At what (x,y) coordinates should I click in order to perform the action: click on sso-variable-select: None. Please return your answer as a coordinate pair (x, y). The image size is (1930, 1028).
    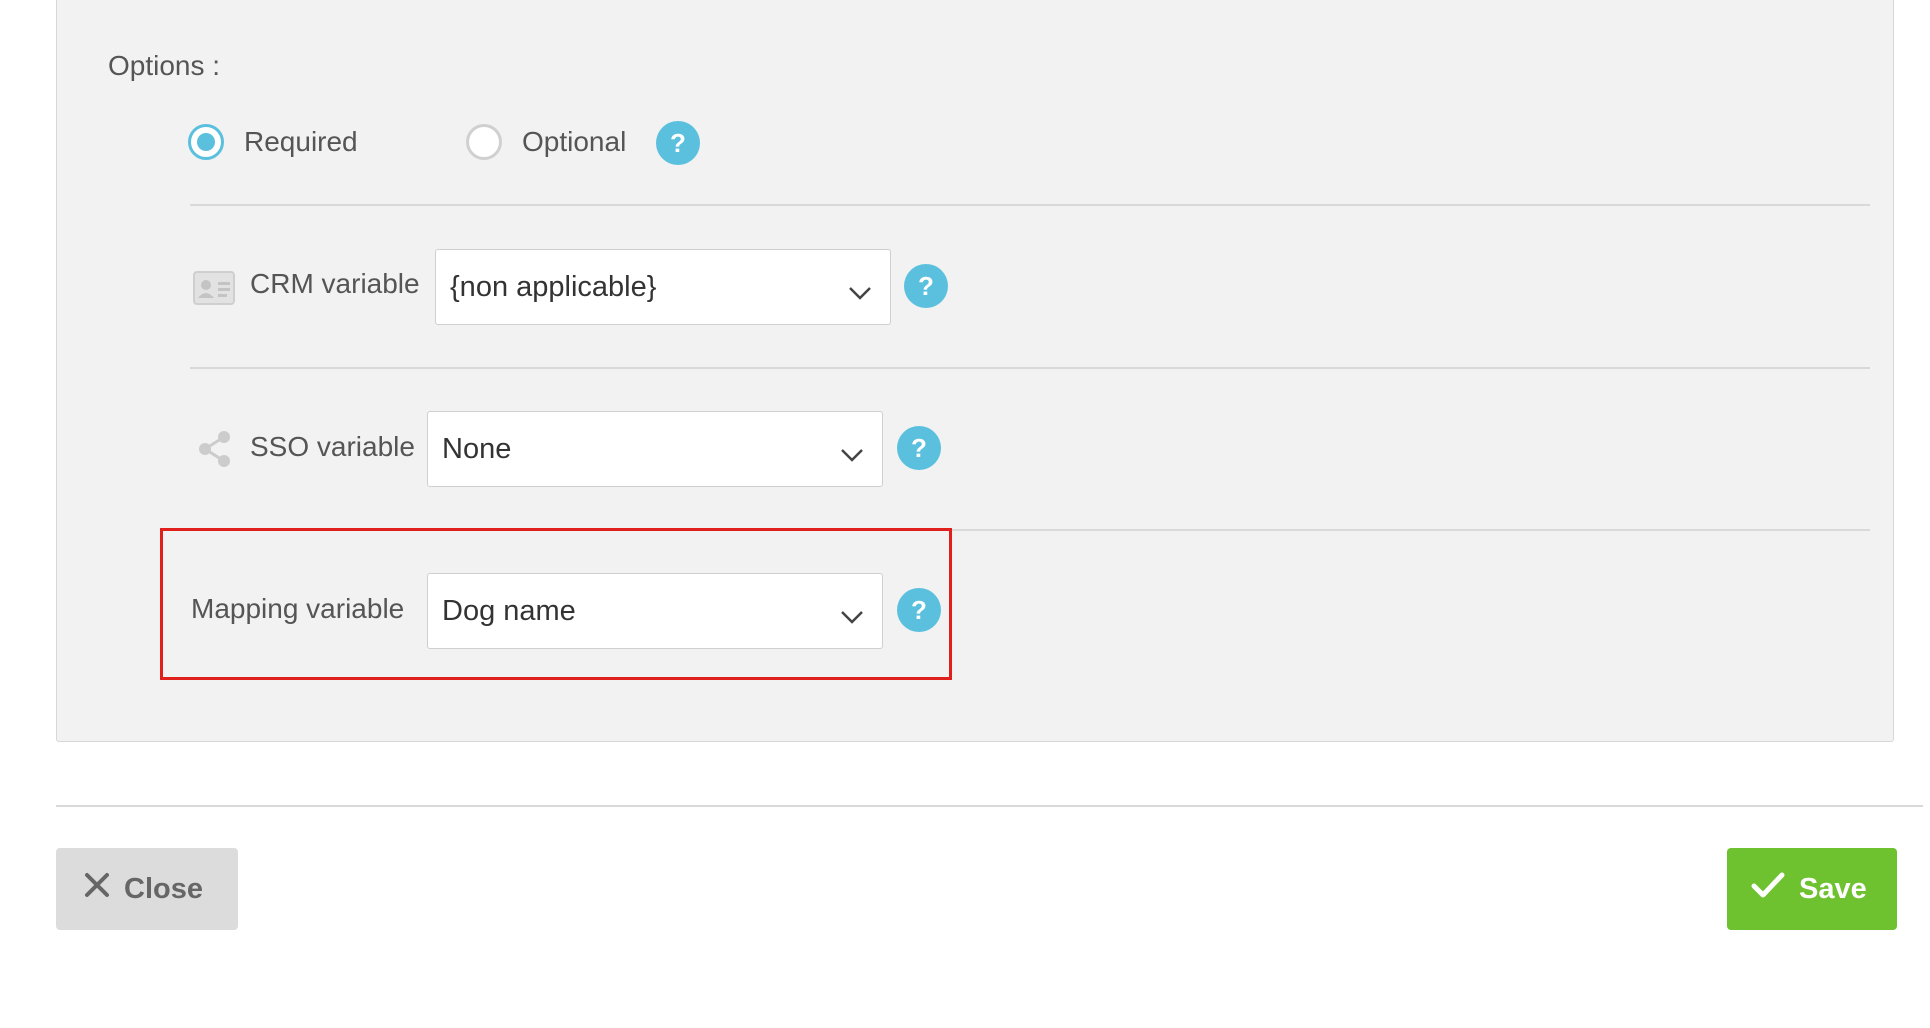
    Looking at the image, I should click on (655, 449).